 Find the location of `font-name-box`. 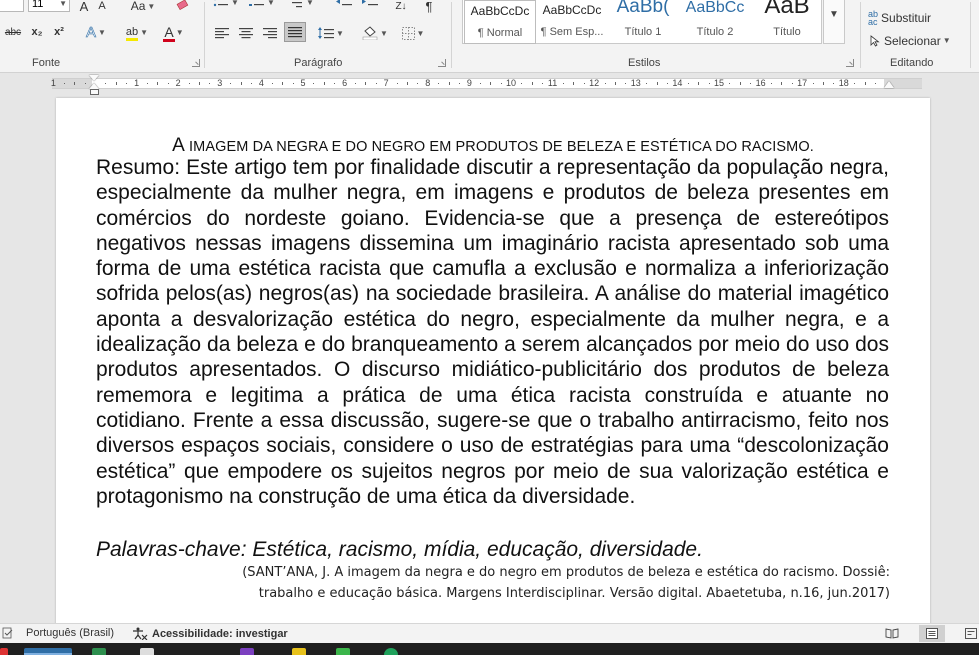

font-name-box is located at coordinates (12, 6).